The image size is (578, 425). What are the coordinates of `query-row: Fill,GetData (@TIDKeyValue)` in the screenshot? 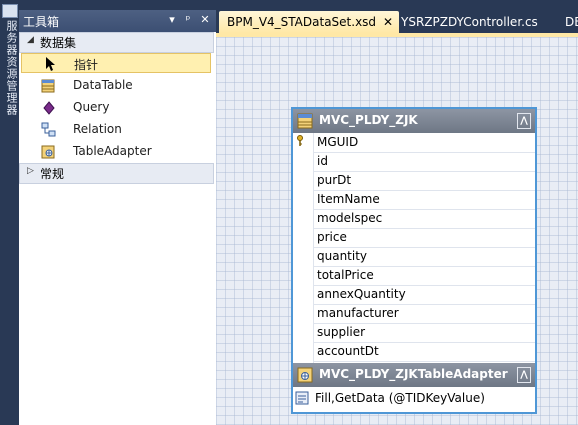 It's located at (414, 398).